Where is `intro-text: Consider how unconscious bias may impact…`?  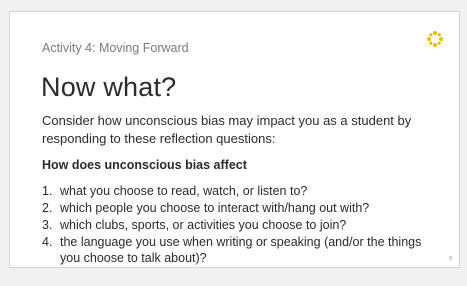
intro-text: Consider how unconscious bias may impact… is located at coordinates (227, 129).